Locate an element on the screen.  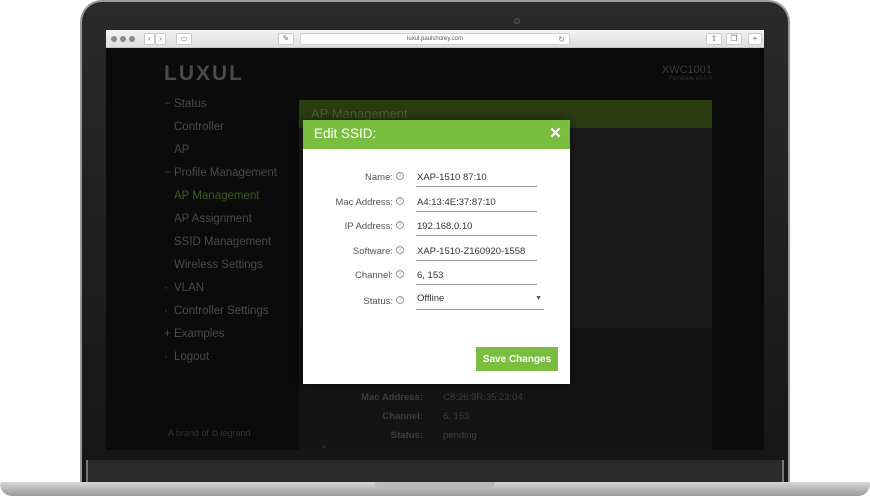
reload-icon: ↻ is located at coordinates (561, 39).